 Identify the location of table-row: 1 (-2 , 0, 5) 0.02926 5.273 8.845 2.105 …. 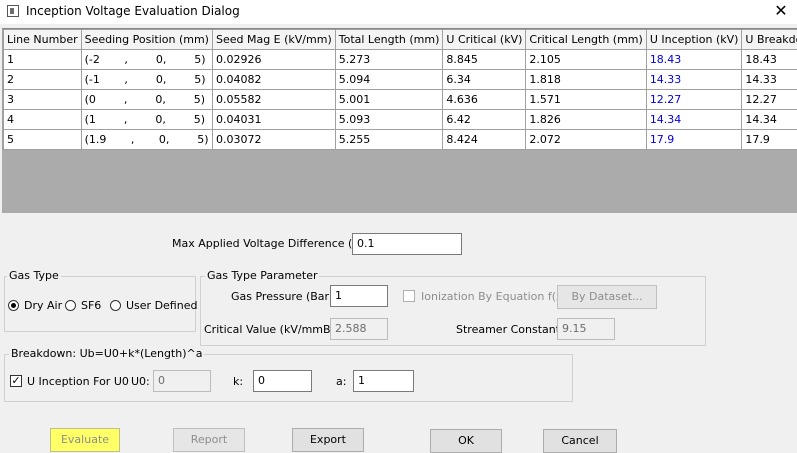
(400, 60).